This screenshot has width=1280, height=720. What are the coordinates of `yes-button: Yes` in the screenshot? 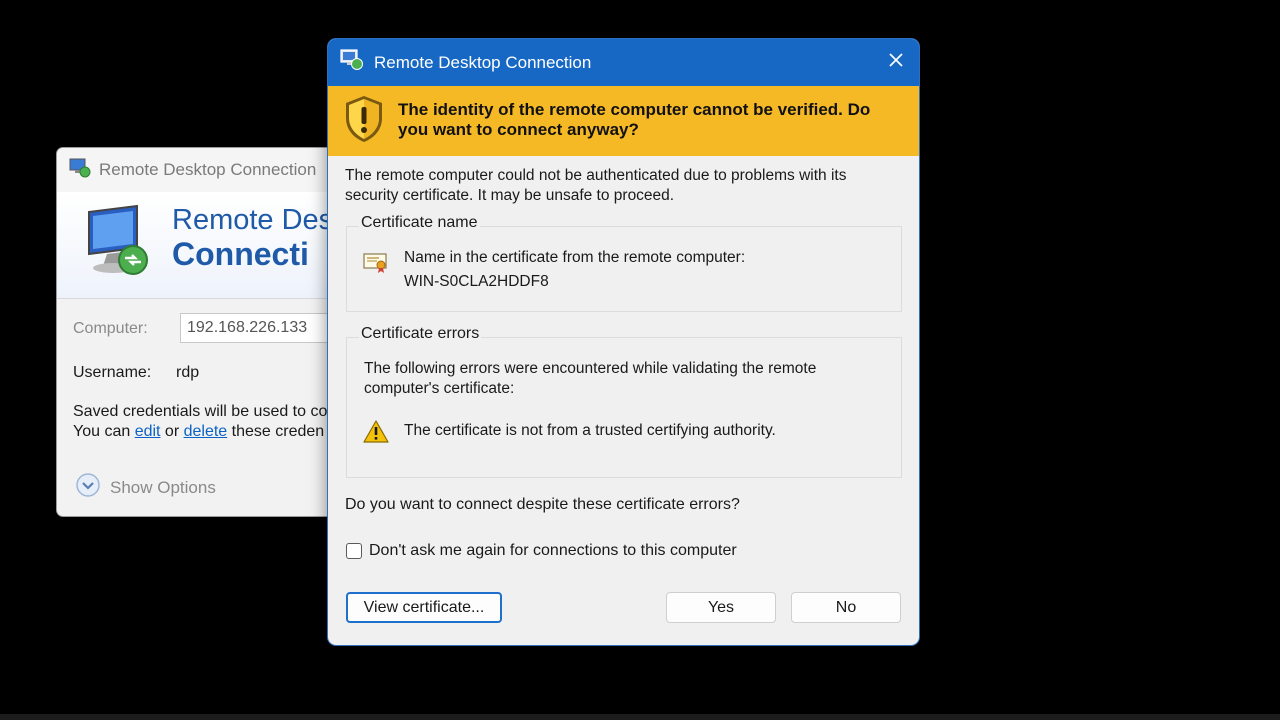 It's located at (721, 607).